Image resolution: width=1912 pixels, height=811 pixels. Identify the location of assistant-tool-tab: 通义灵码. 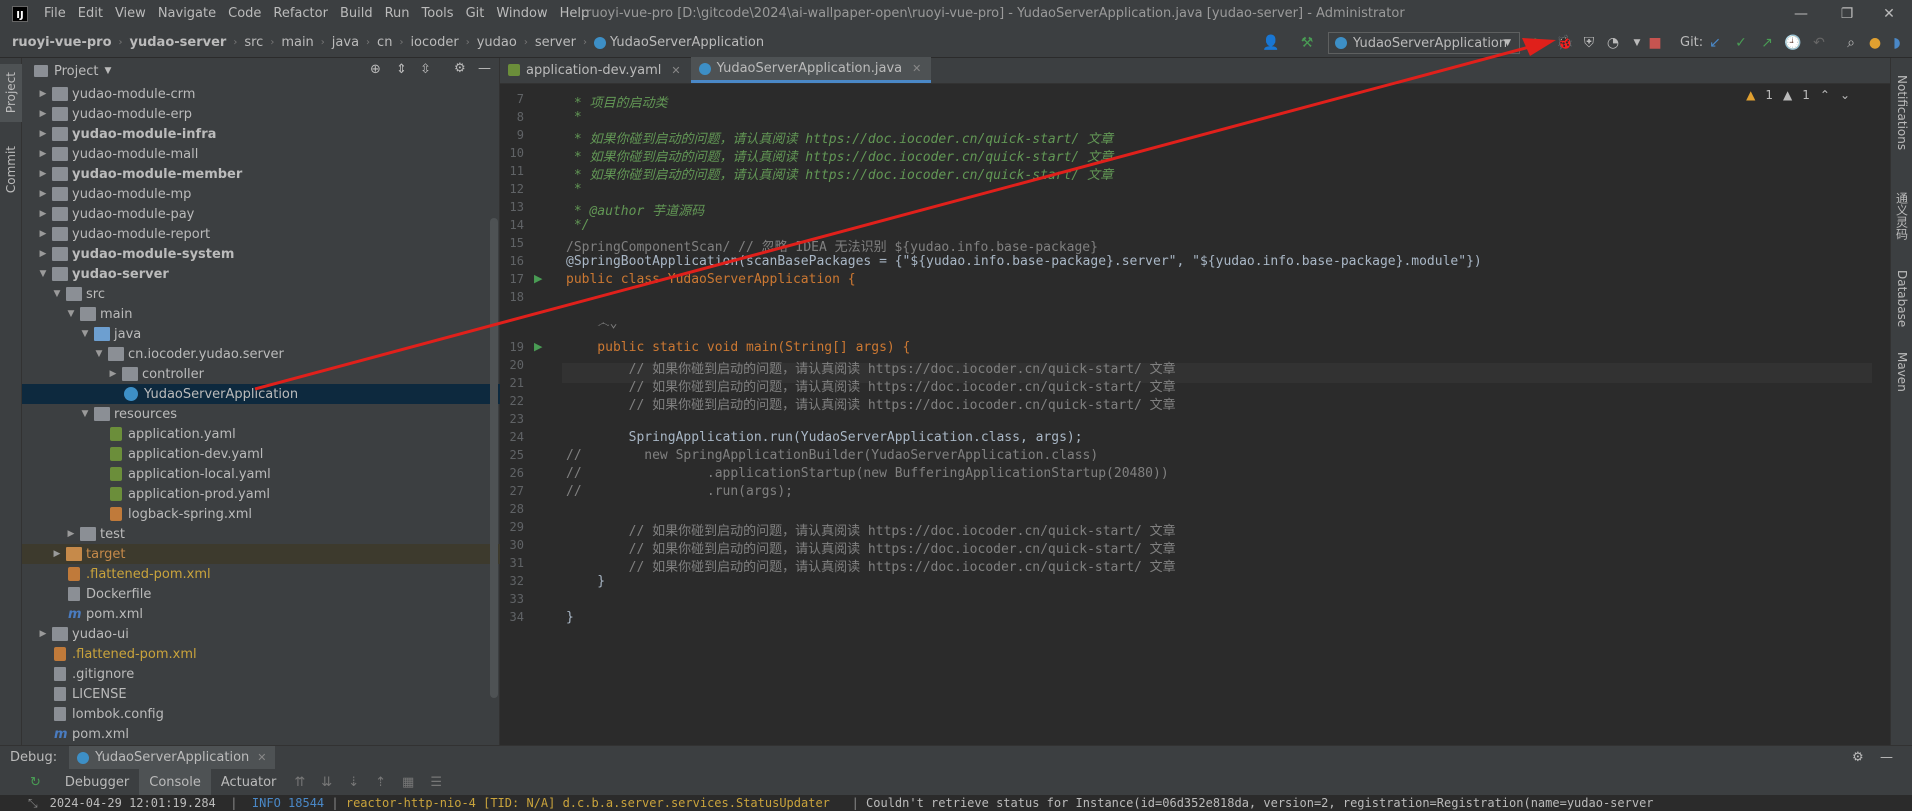
(1901, 216).